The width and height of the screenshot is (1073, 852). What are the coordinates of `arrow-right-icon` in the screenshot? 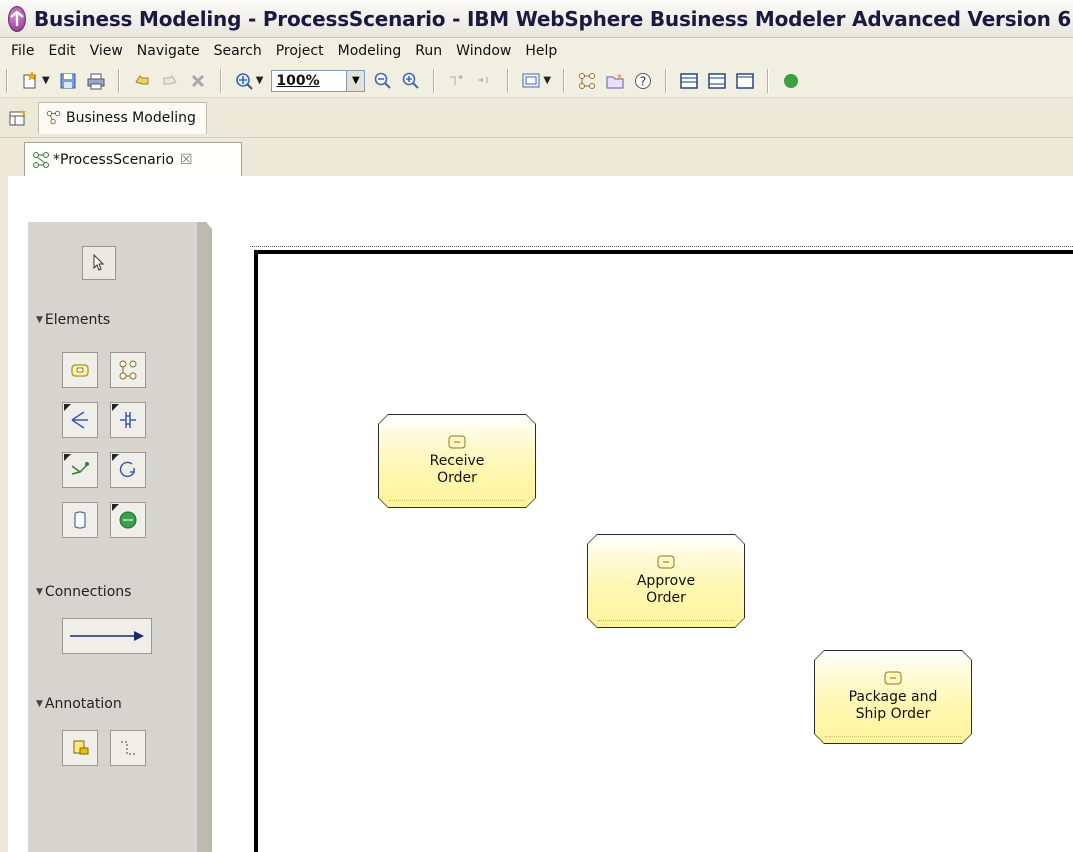 It's located at (107, 636).